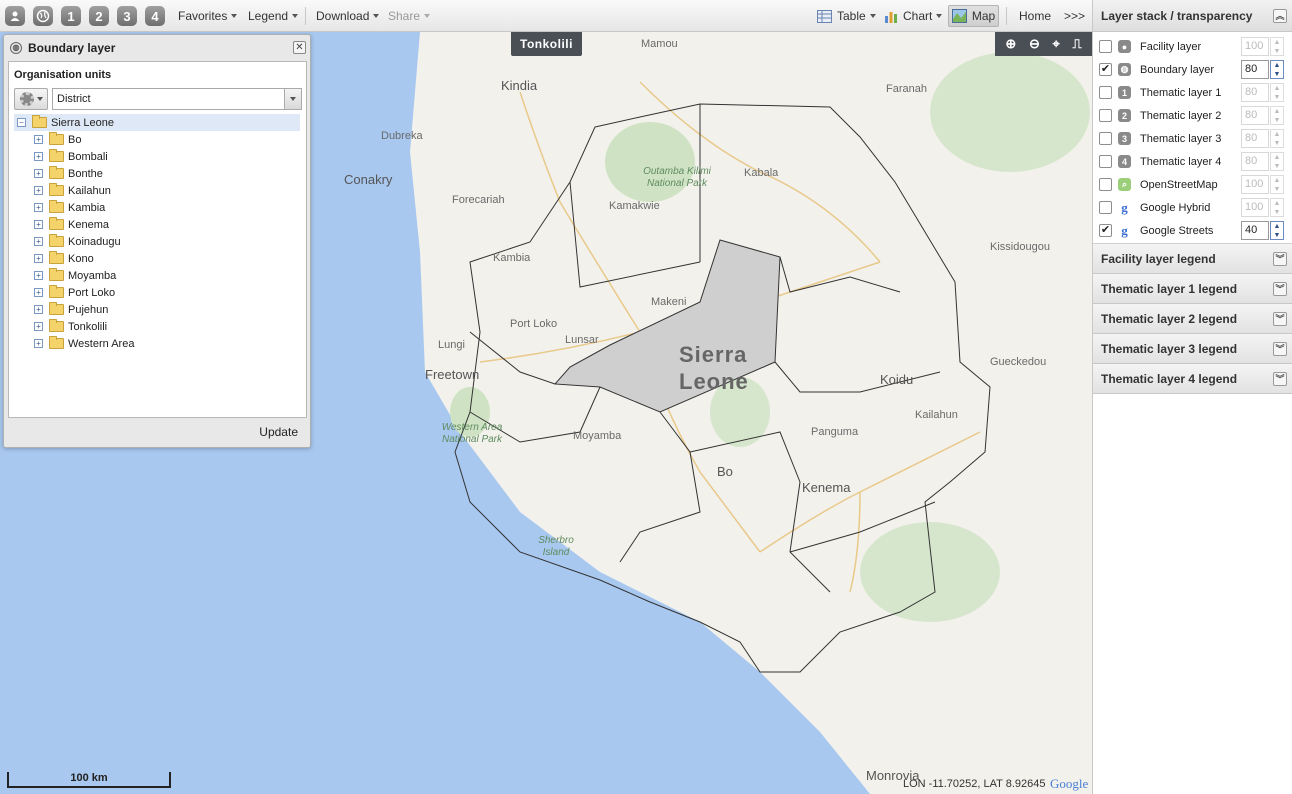 This screenshot has width=1292, height=794. What do you see at coordinates (1192, 289) in the screenshot?
I see `legend-panel-header: Thematic layer 1 legend ︾` at bounding box center [1192, 289].